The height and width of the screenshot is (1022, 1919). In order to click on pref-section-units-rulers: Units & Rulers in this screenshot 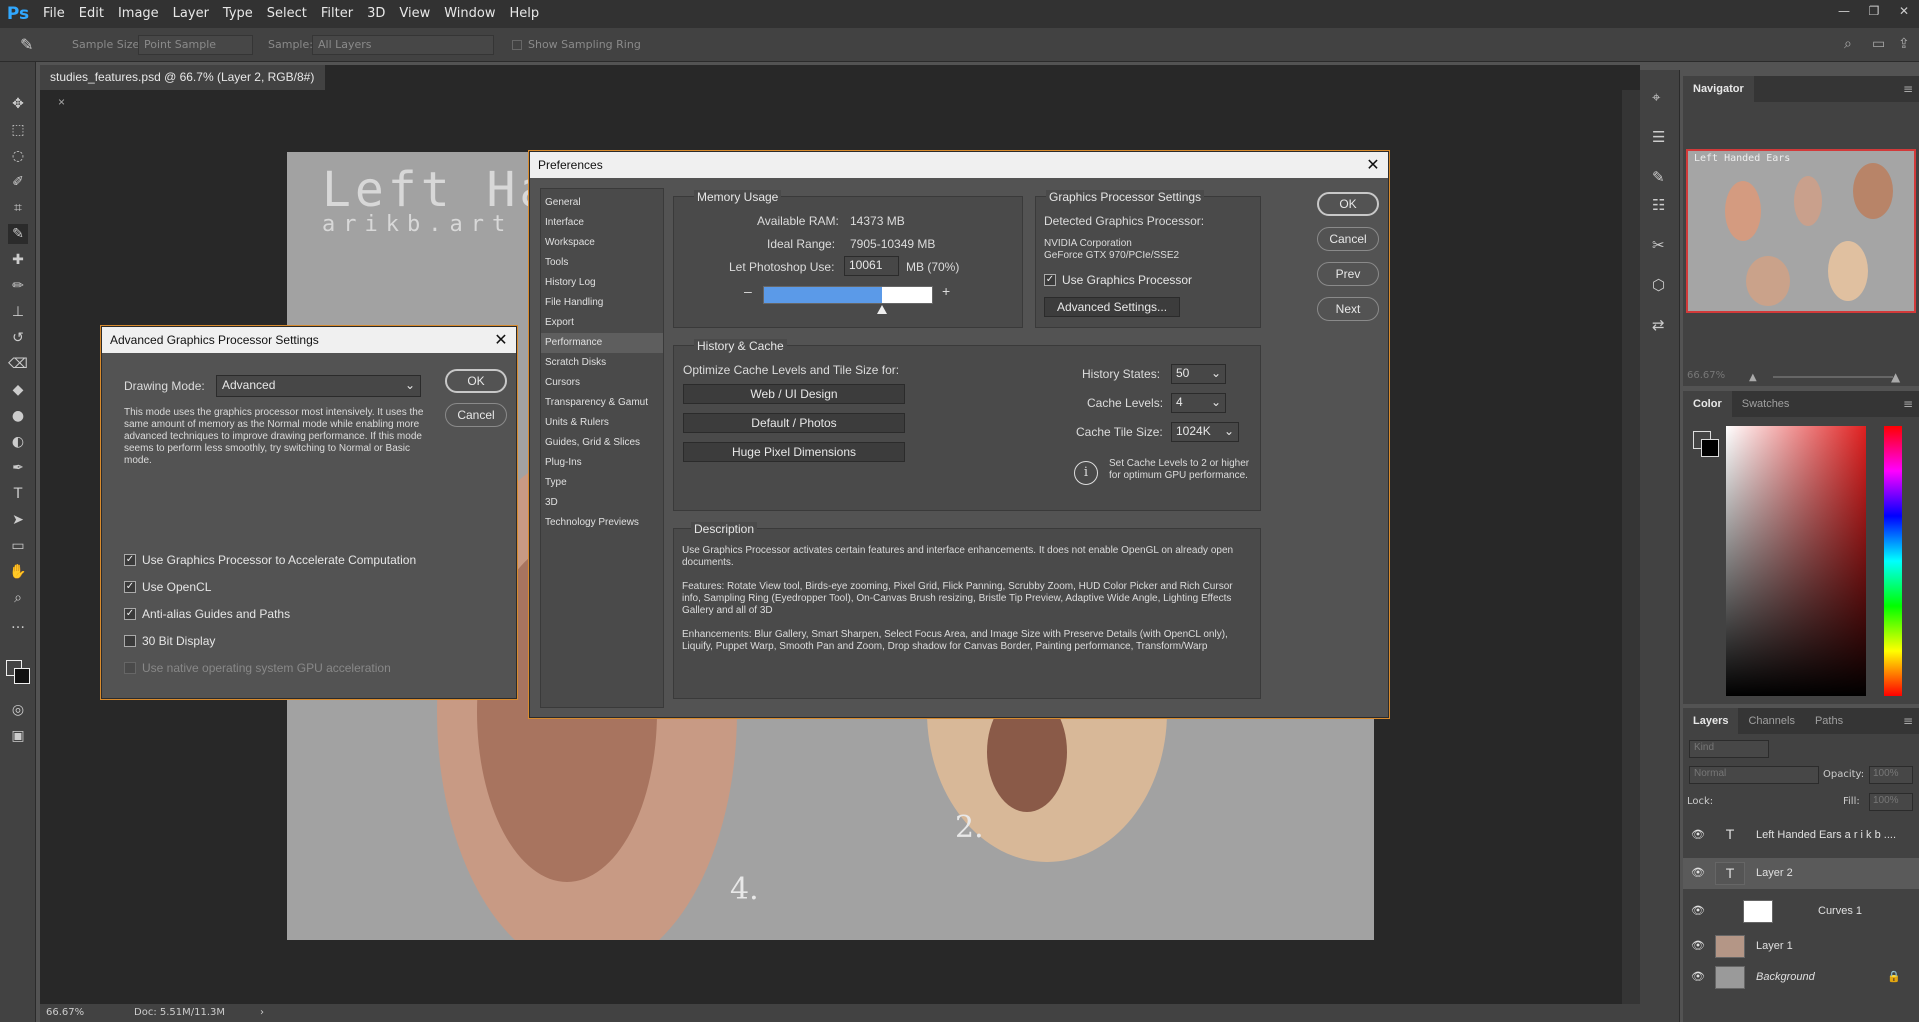, I will do `click(602, 423)`.